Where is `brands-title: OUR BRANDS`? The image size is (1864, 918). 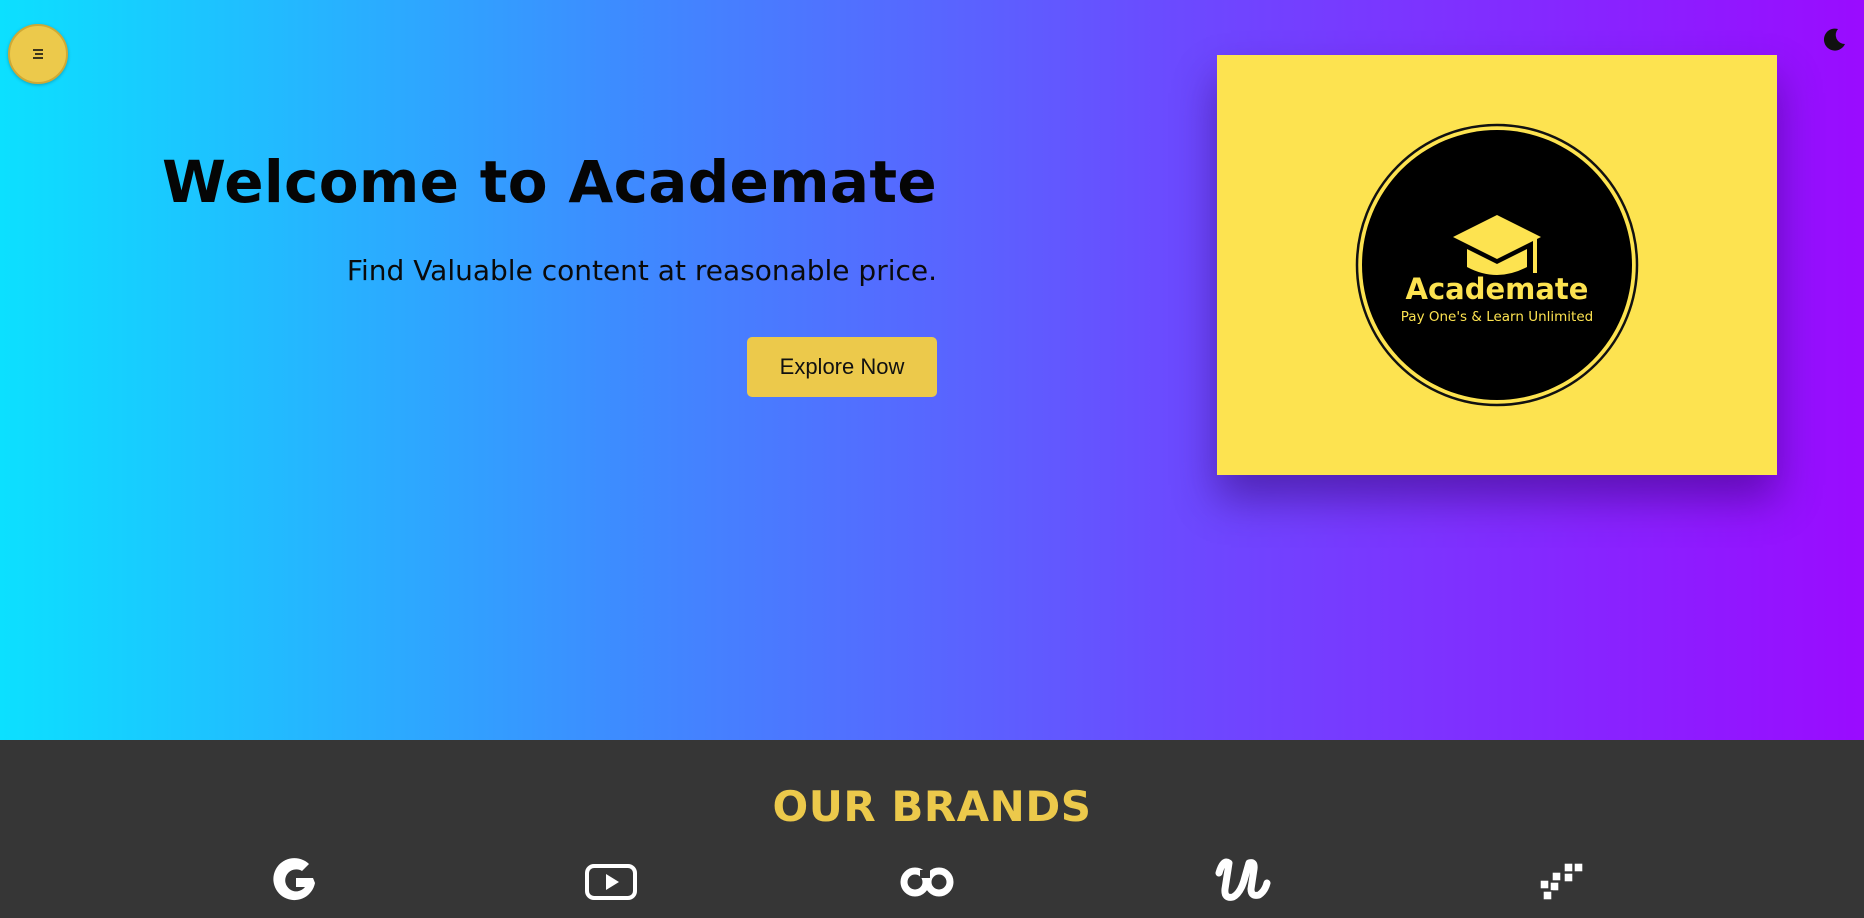 brands-title: OUR BRANDS is located at coordinates (932, 806).